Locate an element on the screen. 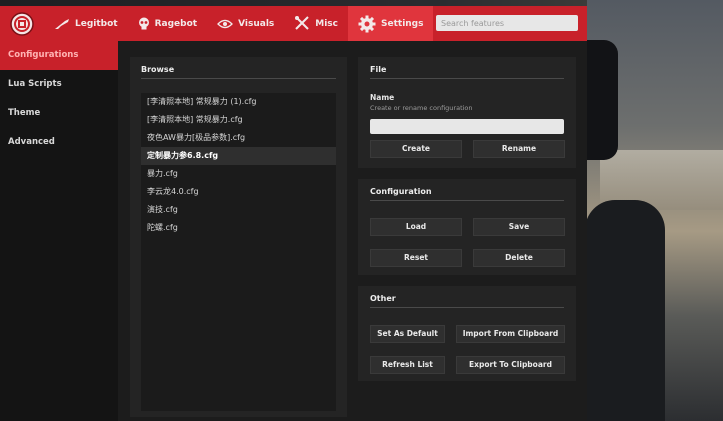  file-title: File is located at coordinates (467, 68).